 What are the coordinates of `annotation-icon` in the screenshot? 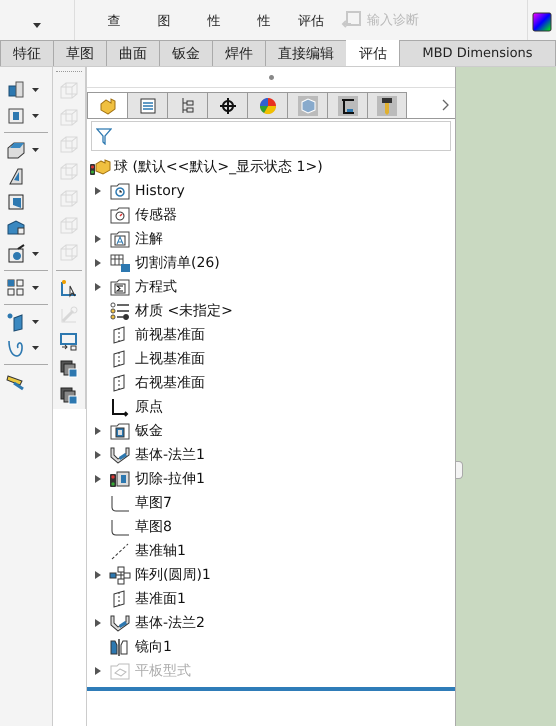 It's located at (120, 239).